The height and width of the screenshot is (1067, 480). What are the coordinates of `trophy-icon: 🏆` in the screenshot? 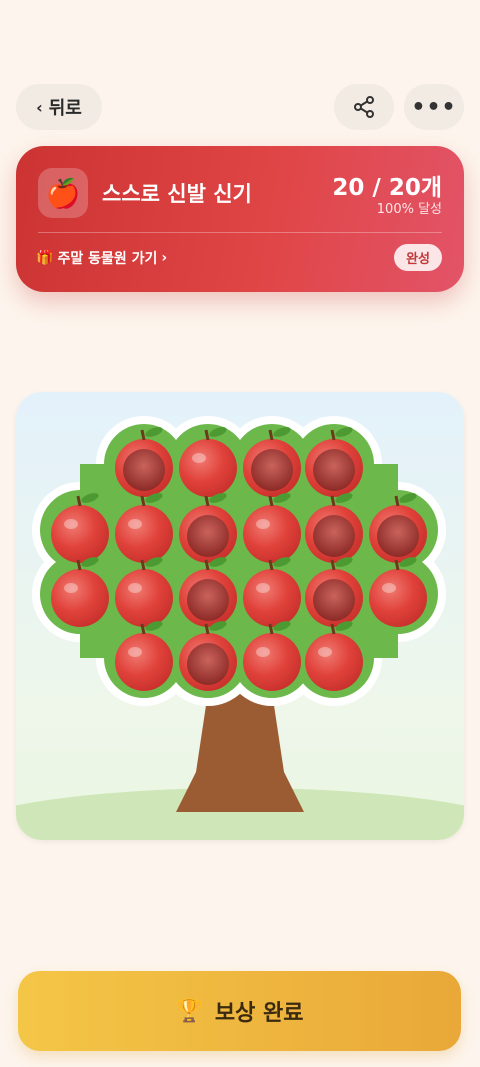 It's located at (189, 1011).